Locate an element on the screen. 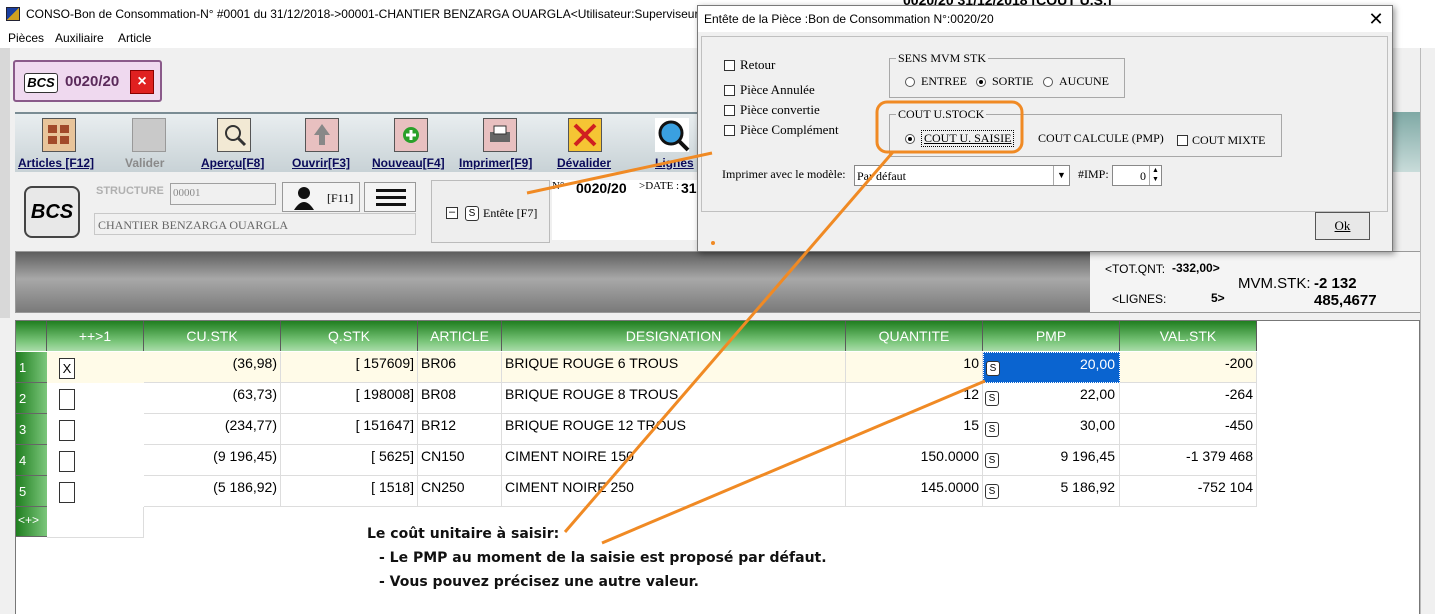  annotation-arrow-pmp is located at coordinates (793, 462).